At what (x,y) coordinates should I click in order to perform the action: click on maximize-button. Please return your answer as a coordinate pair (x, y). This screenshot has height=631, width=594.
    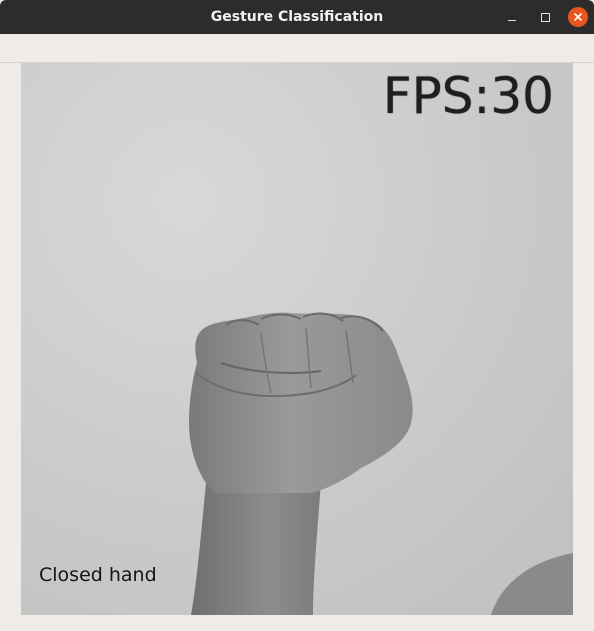
    Looking at the image, I should click on (545, 17).